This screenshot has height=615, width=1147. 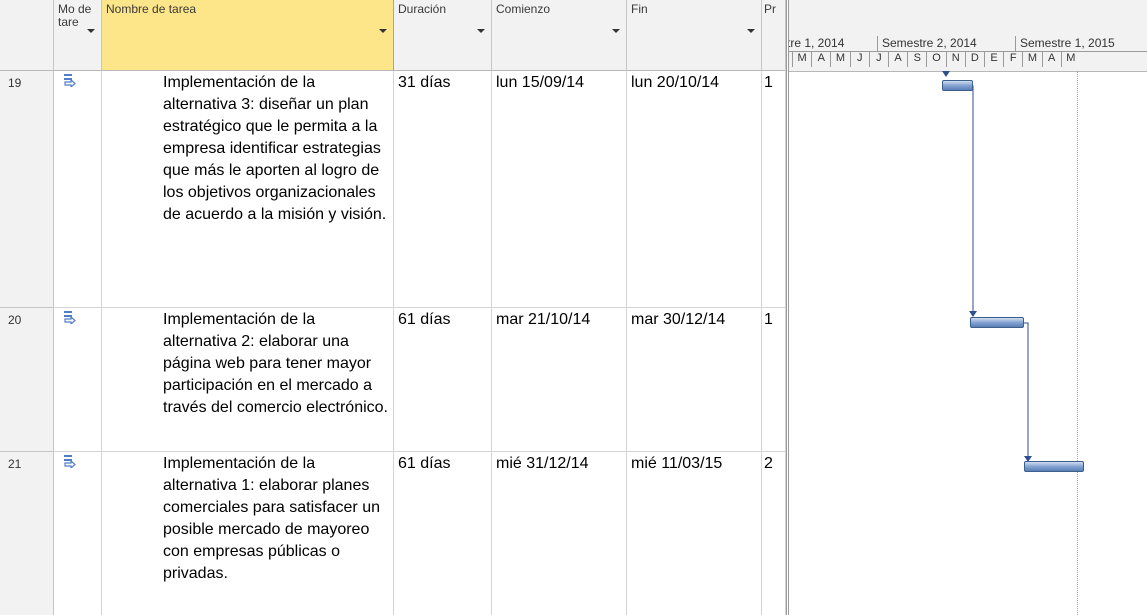 I want to click on arrowhead-icon, so click(x=946, y=74).